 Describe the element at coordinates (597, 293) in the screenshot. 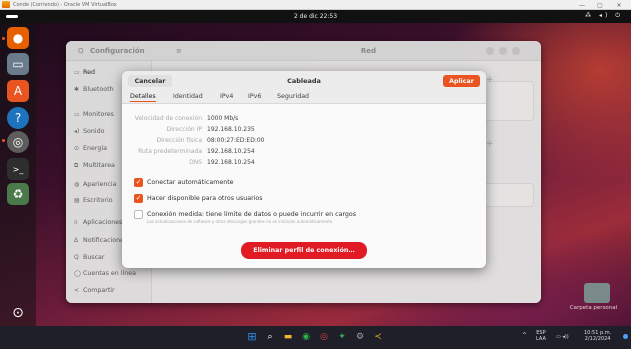

I see `home-folder-icon` at that location.